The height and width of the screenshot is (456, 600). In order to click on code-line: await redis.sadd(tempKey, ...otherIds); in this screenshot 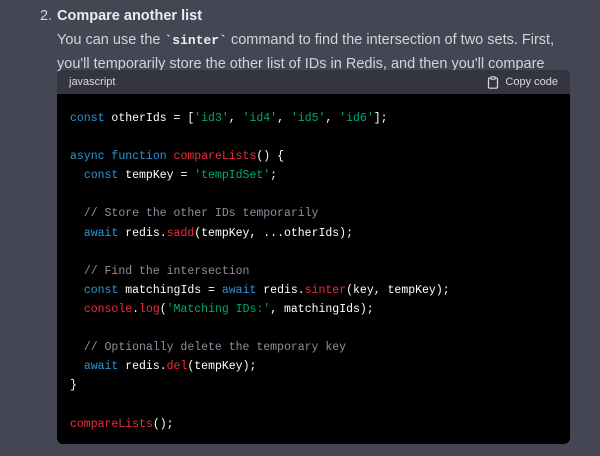, I will do `click(313, 233)`.